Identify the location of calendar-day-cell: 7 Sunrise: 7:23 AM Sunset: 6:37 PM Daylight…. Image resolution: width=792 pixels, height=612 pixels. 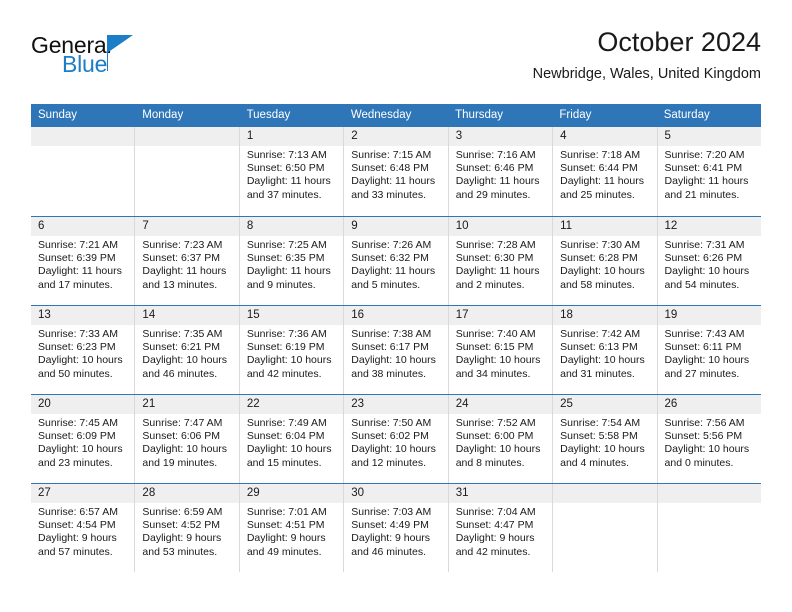
(186, 261).